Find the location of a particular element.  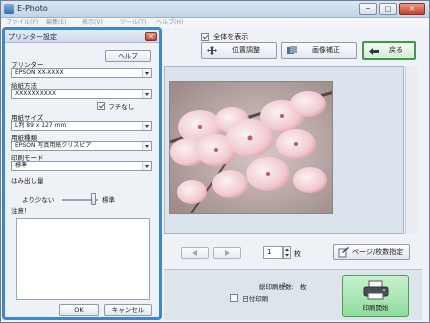

page-spec-label: ページ/枚数指定 is located at coordinates (378, 252).